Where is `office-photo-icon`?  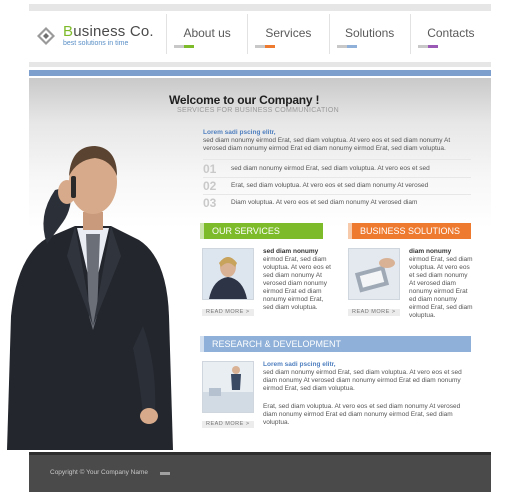
office-photo-icon is located at coordinates (374, 274).